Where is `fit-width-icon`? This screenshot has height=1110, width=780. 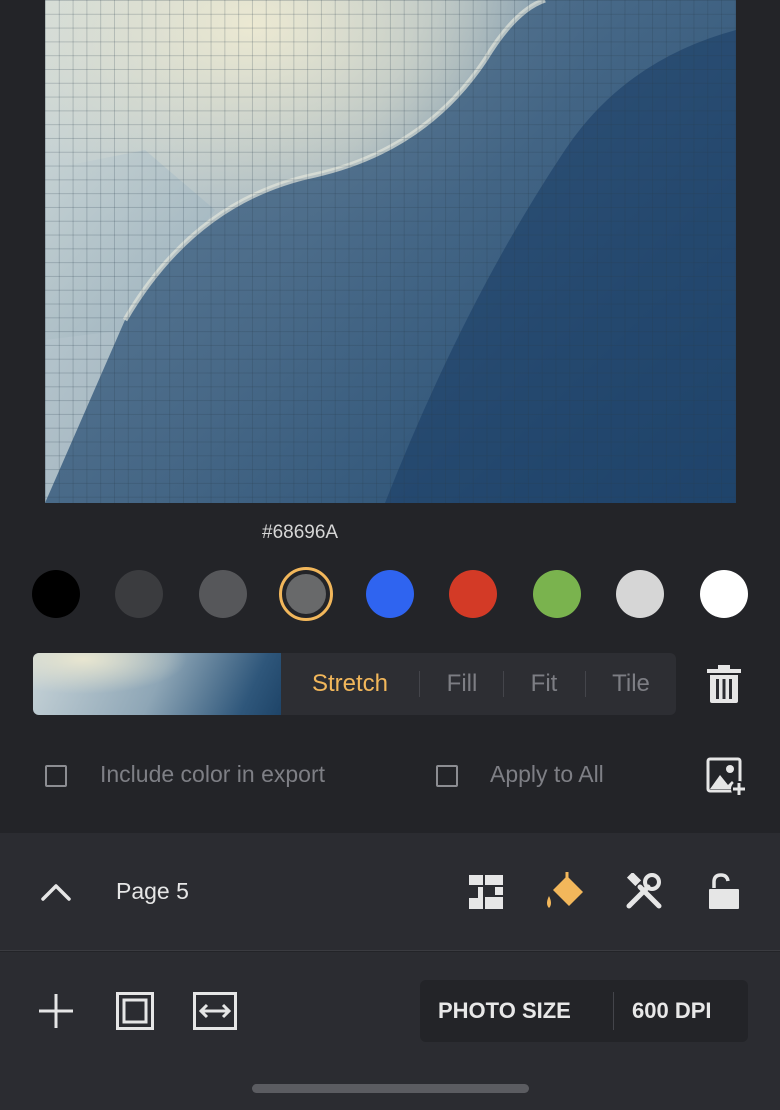
fit-width-icon is located at coordinates (215, 1011).